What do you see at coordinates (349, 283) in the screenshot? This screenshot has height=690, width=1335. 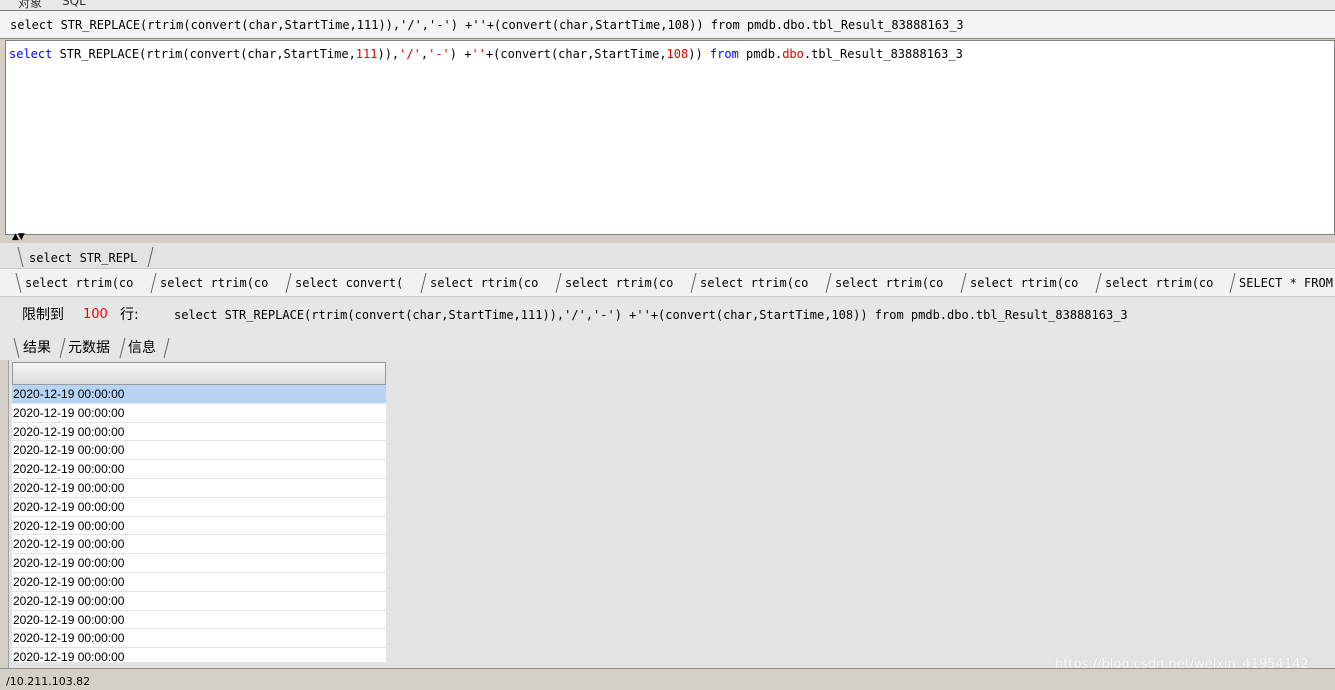 I see `query-tab: select convert(` at bounding box center [349, 283].